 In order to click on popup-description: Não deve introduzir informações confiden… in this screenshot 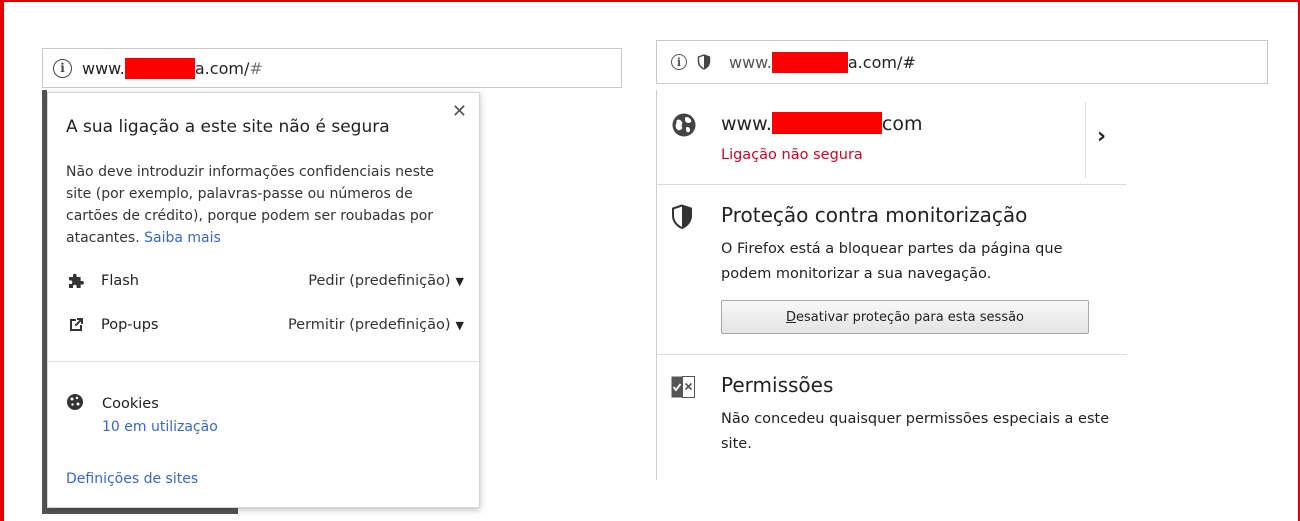, I will do `click(263, 205)`.